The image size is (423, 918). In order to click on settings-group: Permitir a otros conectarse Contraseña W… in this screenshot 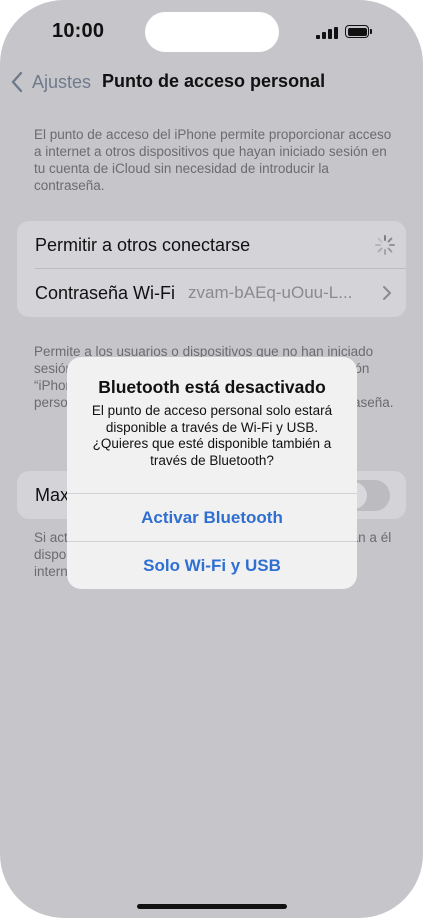, I will do `click(211, 269)`.